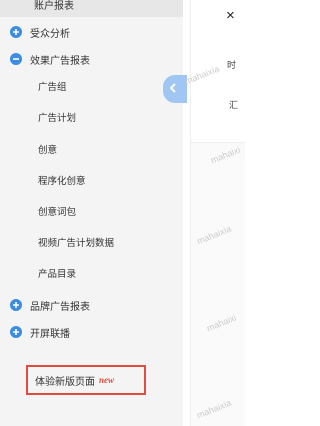 The height and width of the screenshot is (426, 320). Describe the element at coordinates (234, 105) in the screenshot. I see `content-label-summary: 汇` at that location.